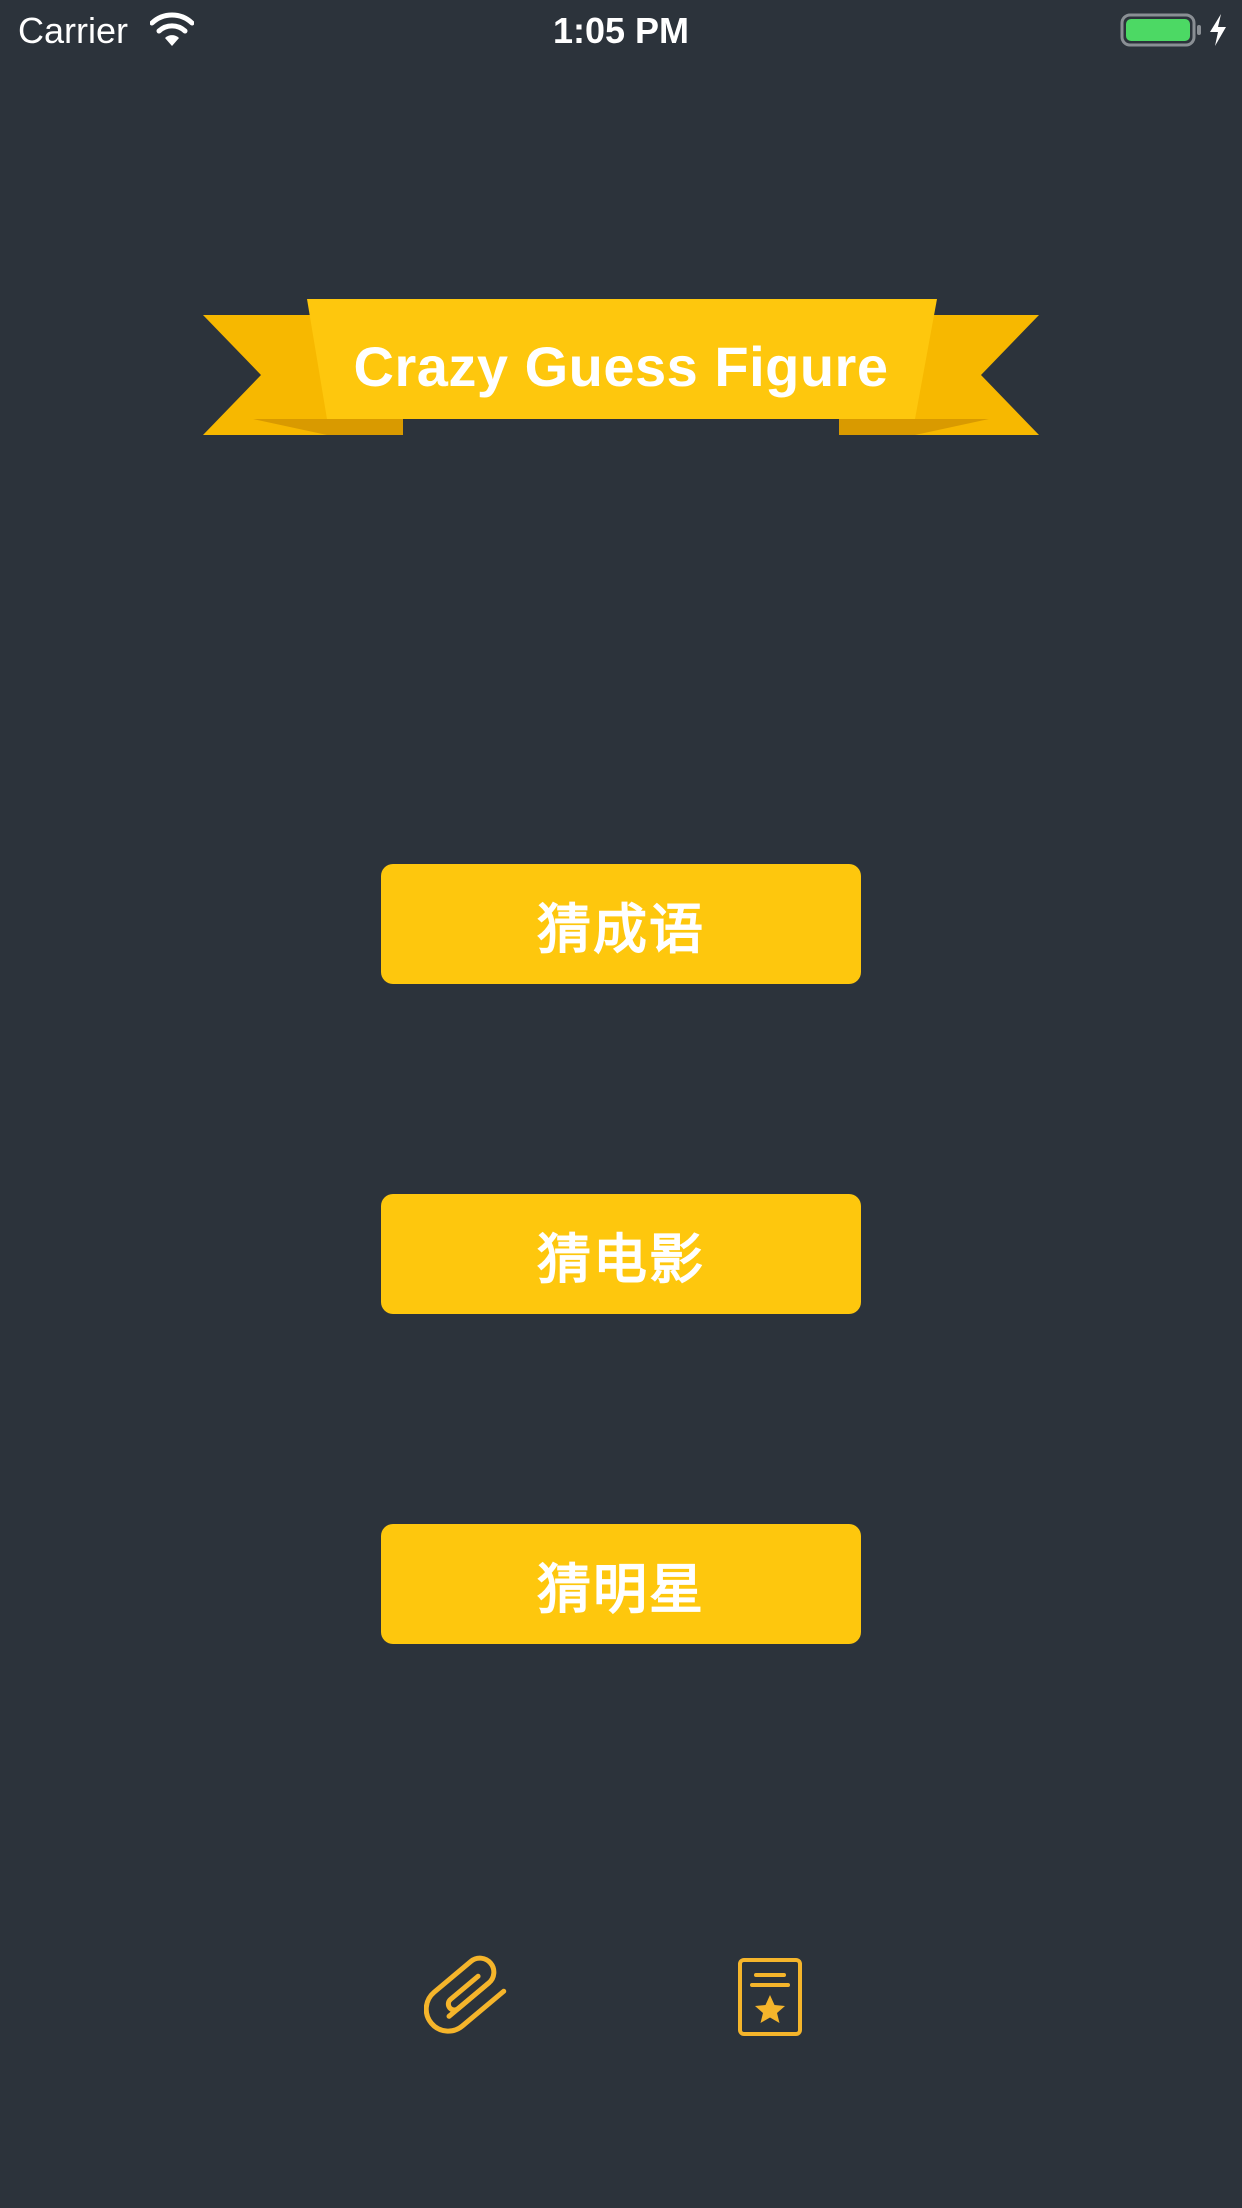 The image size is (1242, 2208). I want to click on title-ribbon: Crazy Guess Figure, so click(621, 368).